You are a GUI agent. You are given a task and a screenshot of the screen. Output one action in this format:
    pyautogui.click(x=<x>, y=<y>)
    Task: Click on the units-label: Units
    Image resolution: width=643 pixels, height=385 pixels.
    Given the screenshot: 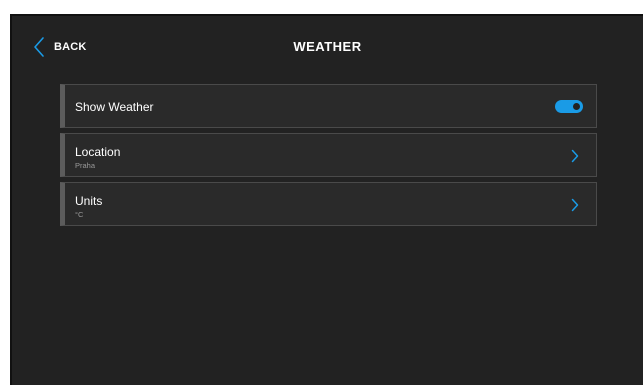 What is the action you would take?
    pyautogui.click(x=89, y=201)
    